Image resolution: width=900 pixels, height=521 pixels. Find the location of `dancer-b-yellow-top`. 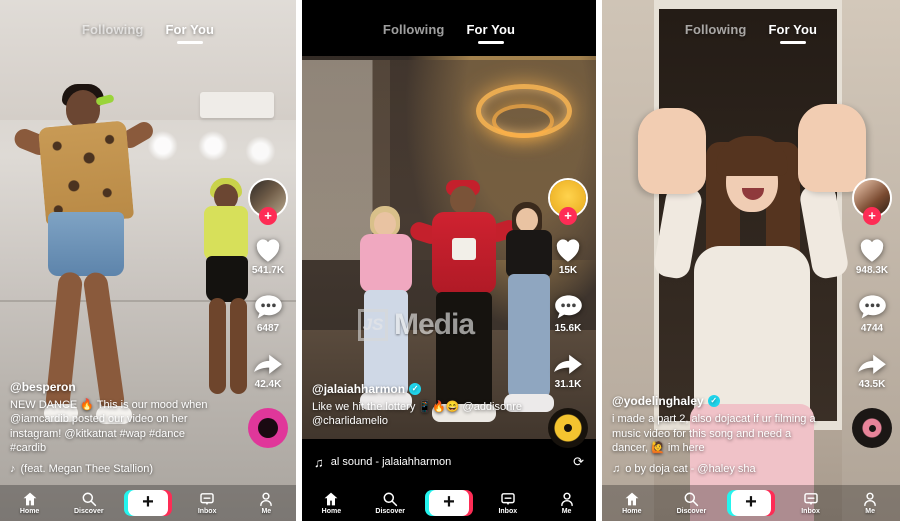

dancer-b-yellow-top is located at coordinates (226, 233).